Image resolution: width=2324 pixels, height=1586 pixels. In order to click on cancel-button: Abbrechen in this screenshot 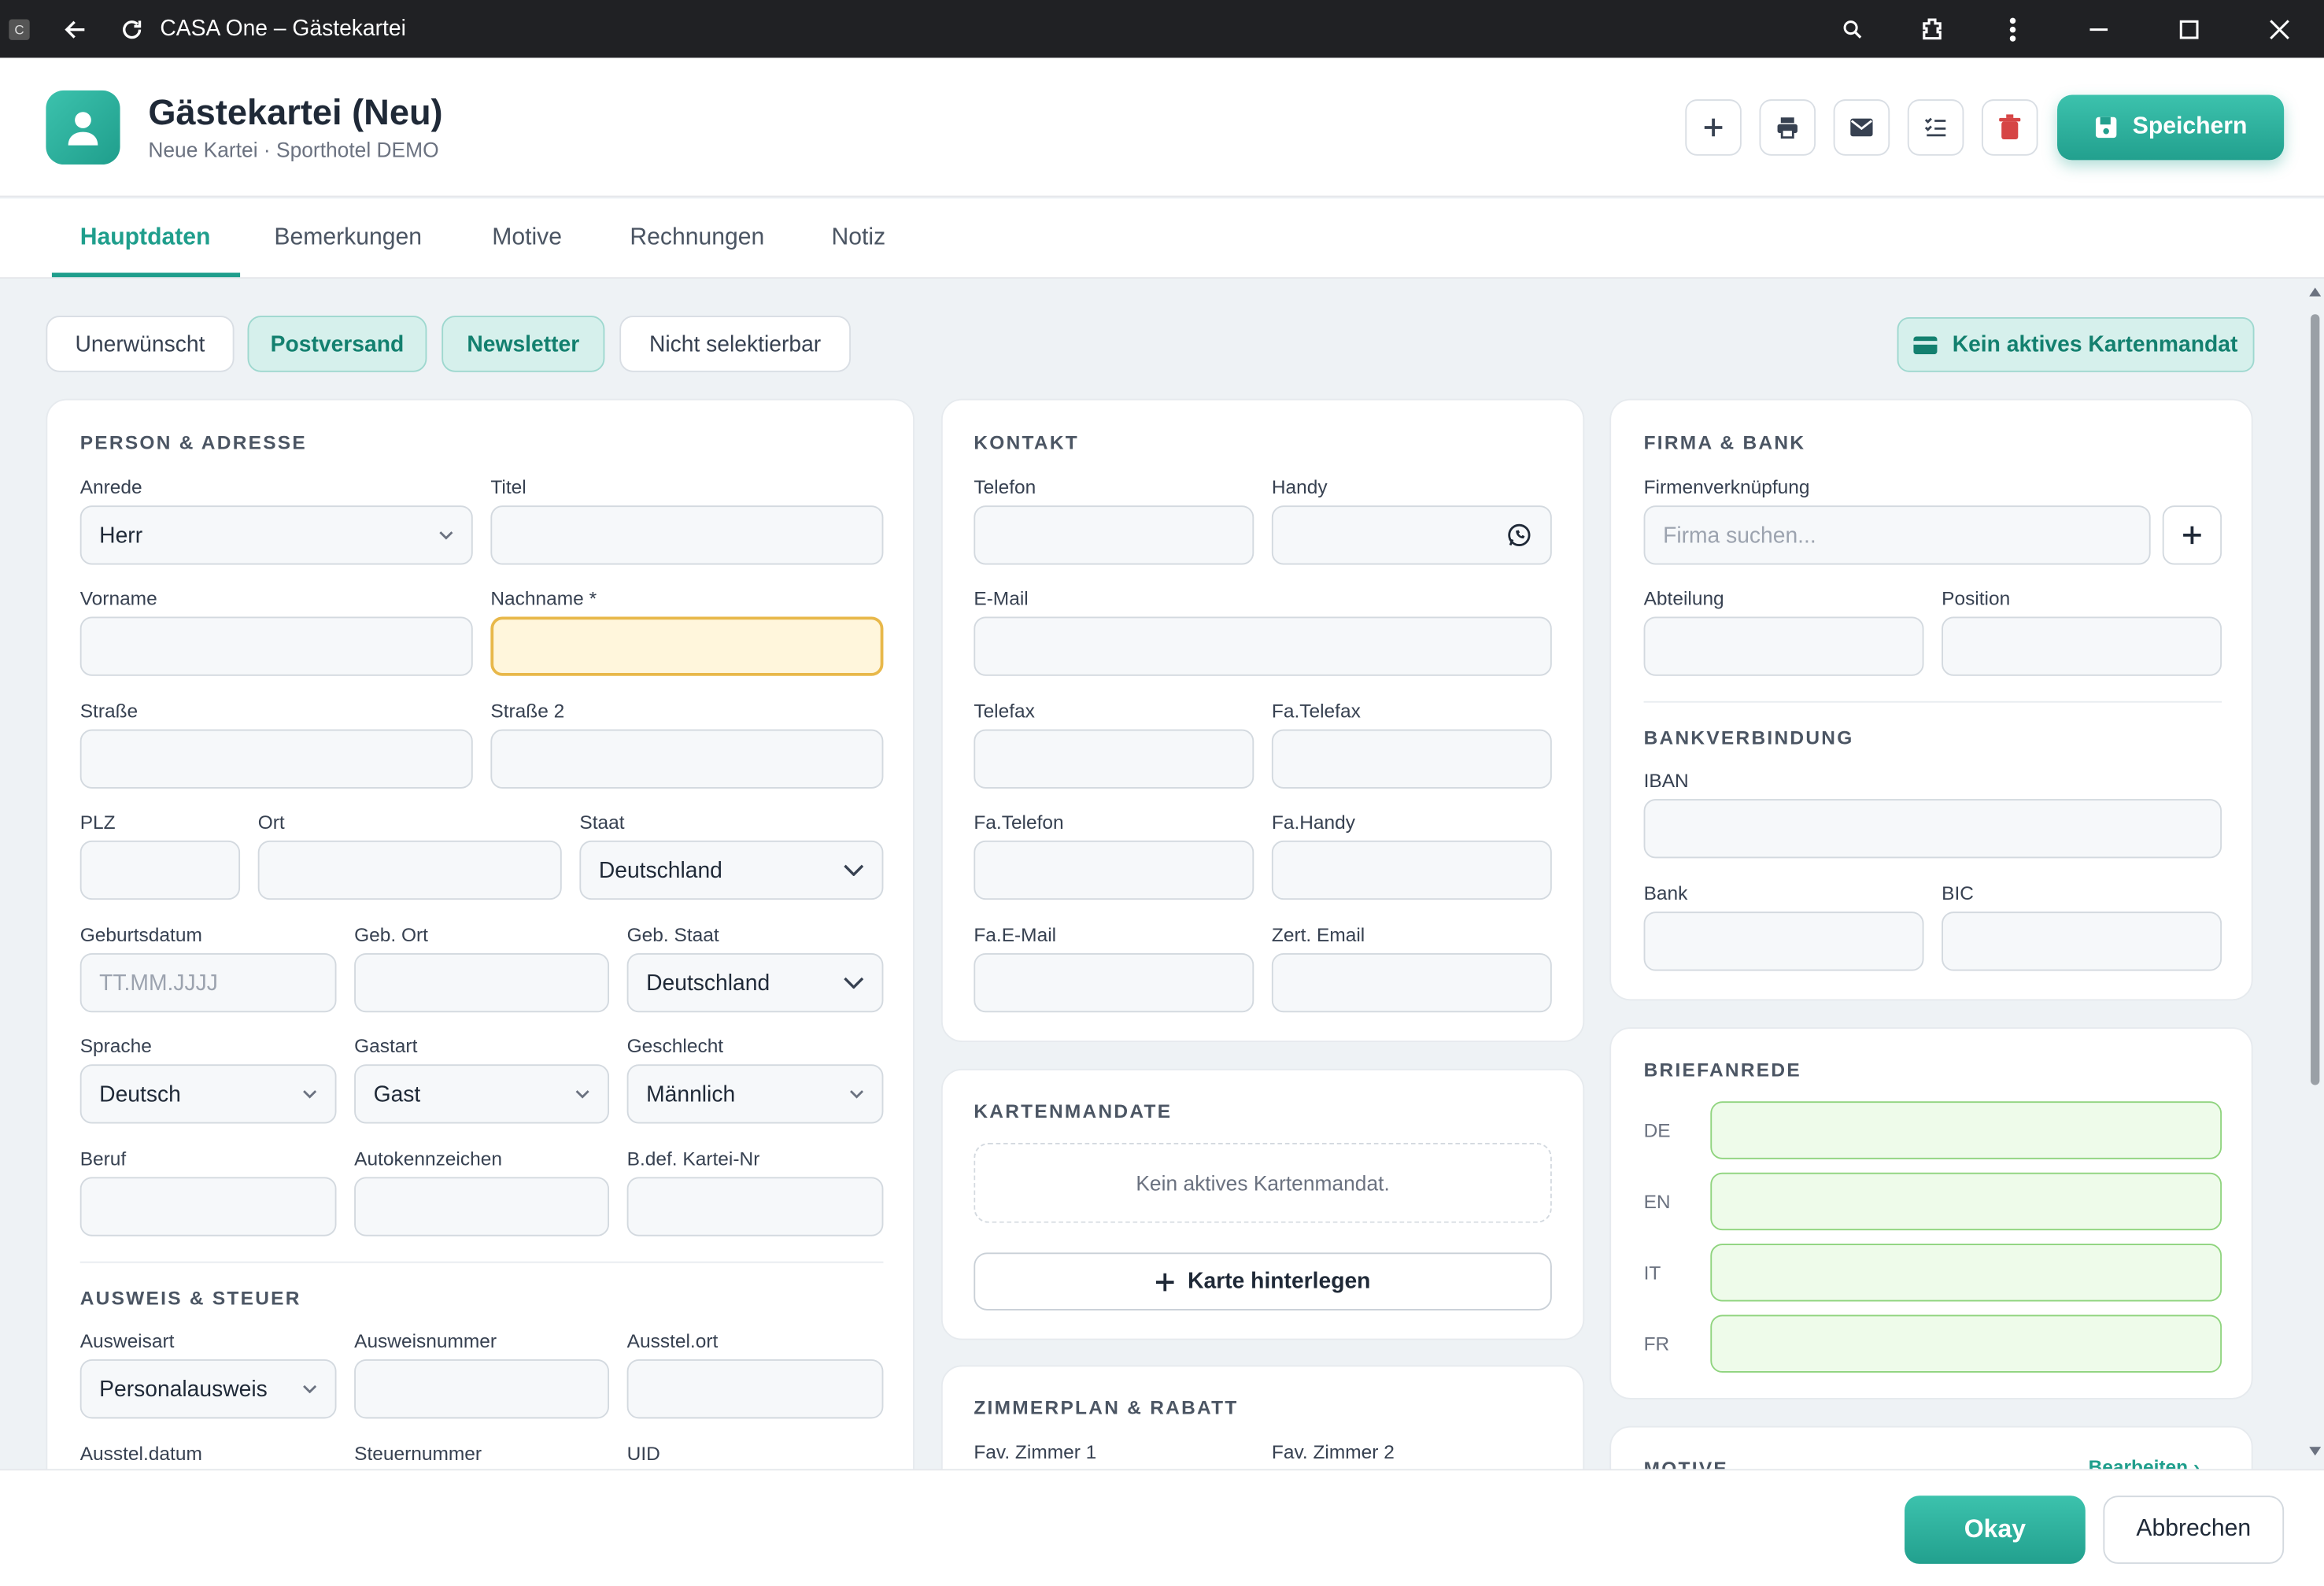, I will do `click(2194, 1529)`.